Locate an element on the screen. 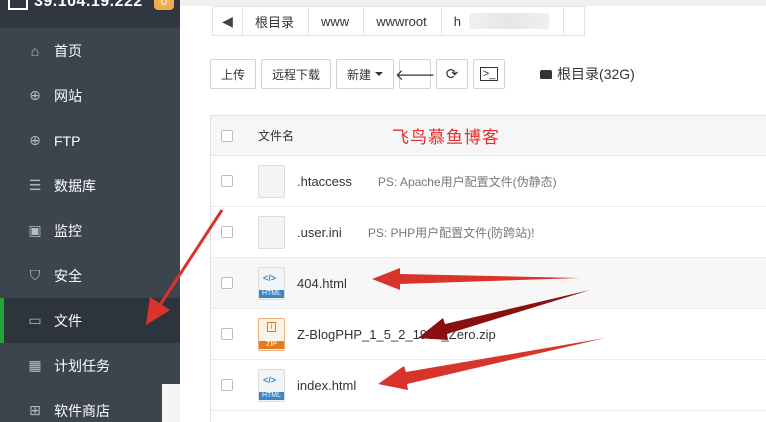 The height and width of the screenshot is (422, 766). sidebar-item-label: 文件 is located at coordinates (68, 320).